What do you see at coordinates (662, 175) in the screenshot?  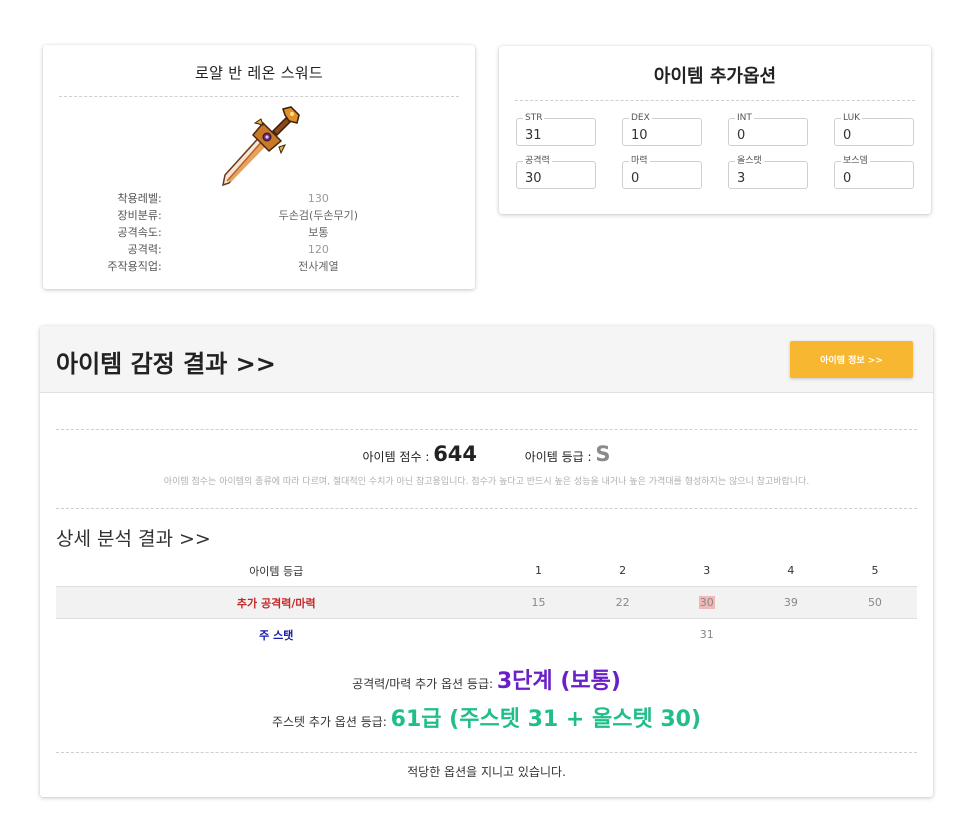 I see `magic-input` at bounding box center [662, 175].